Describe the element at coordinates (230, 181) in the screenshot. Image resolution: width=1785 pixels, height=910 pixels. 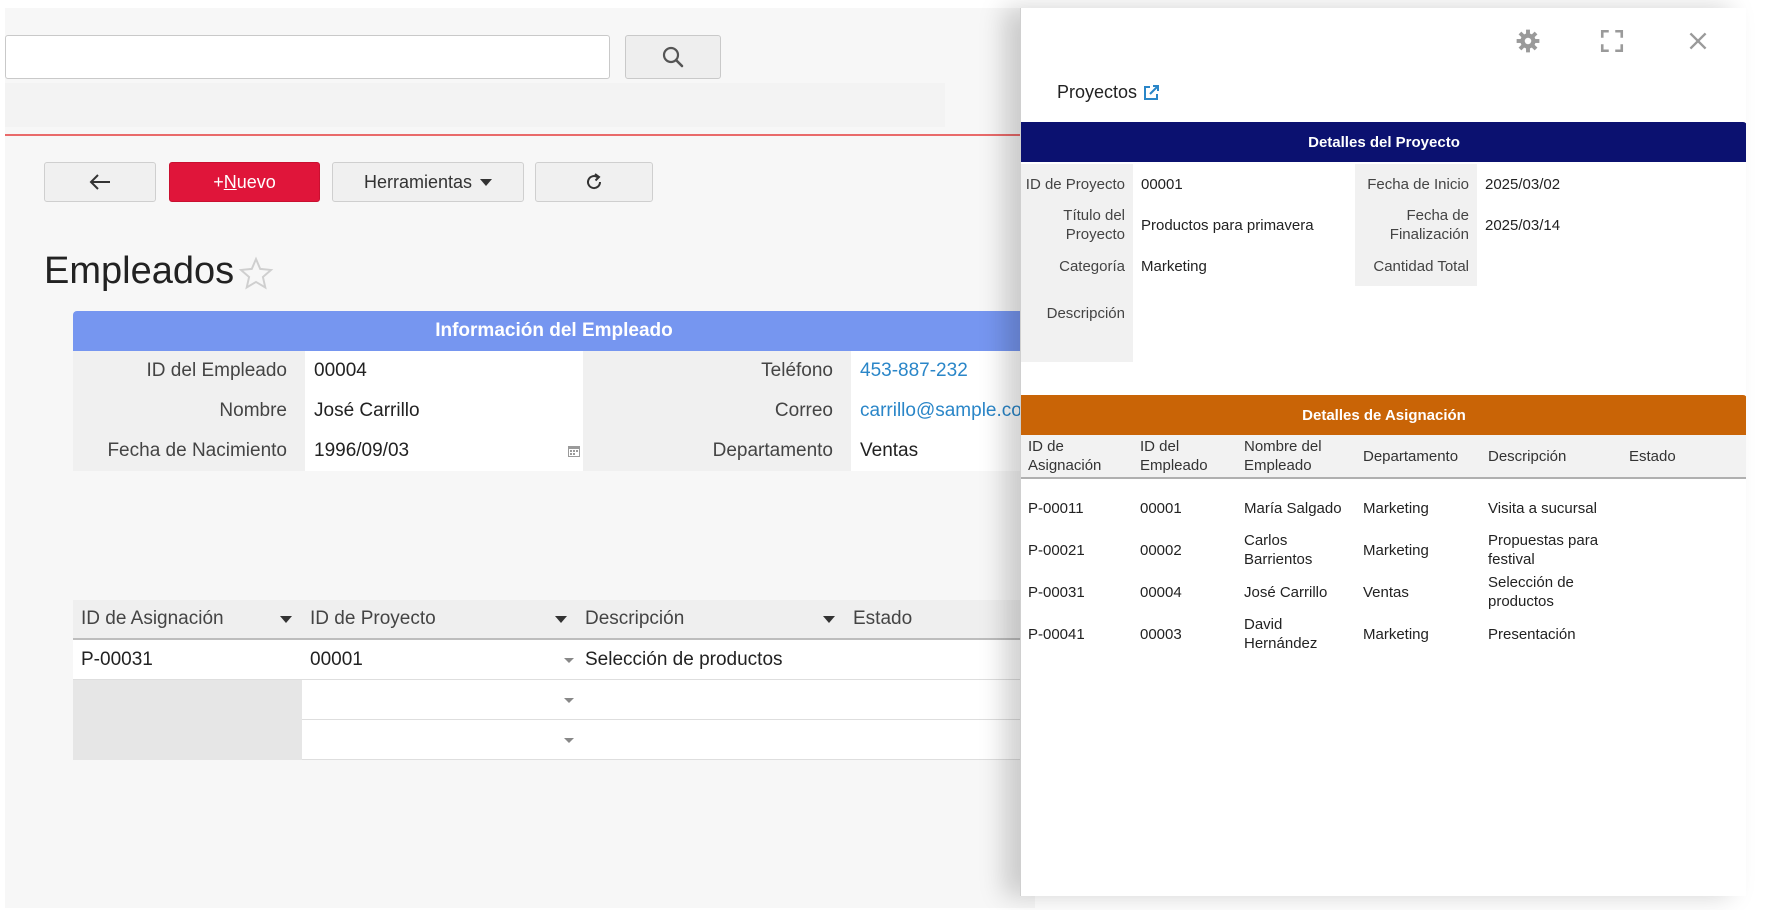
I see `new-button-accesskey: N` at that location.